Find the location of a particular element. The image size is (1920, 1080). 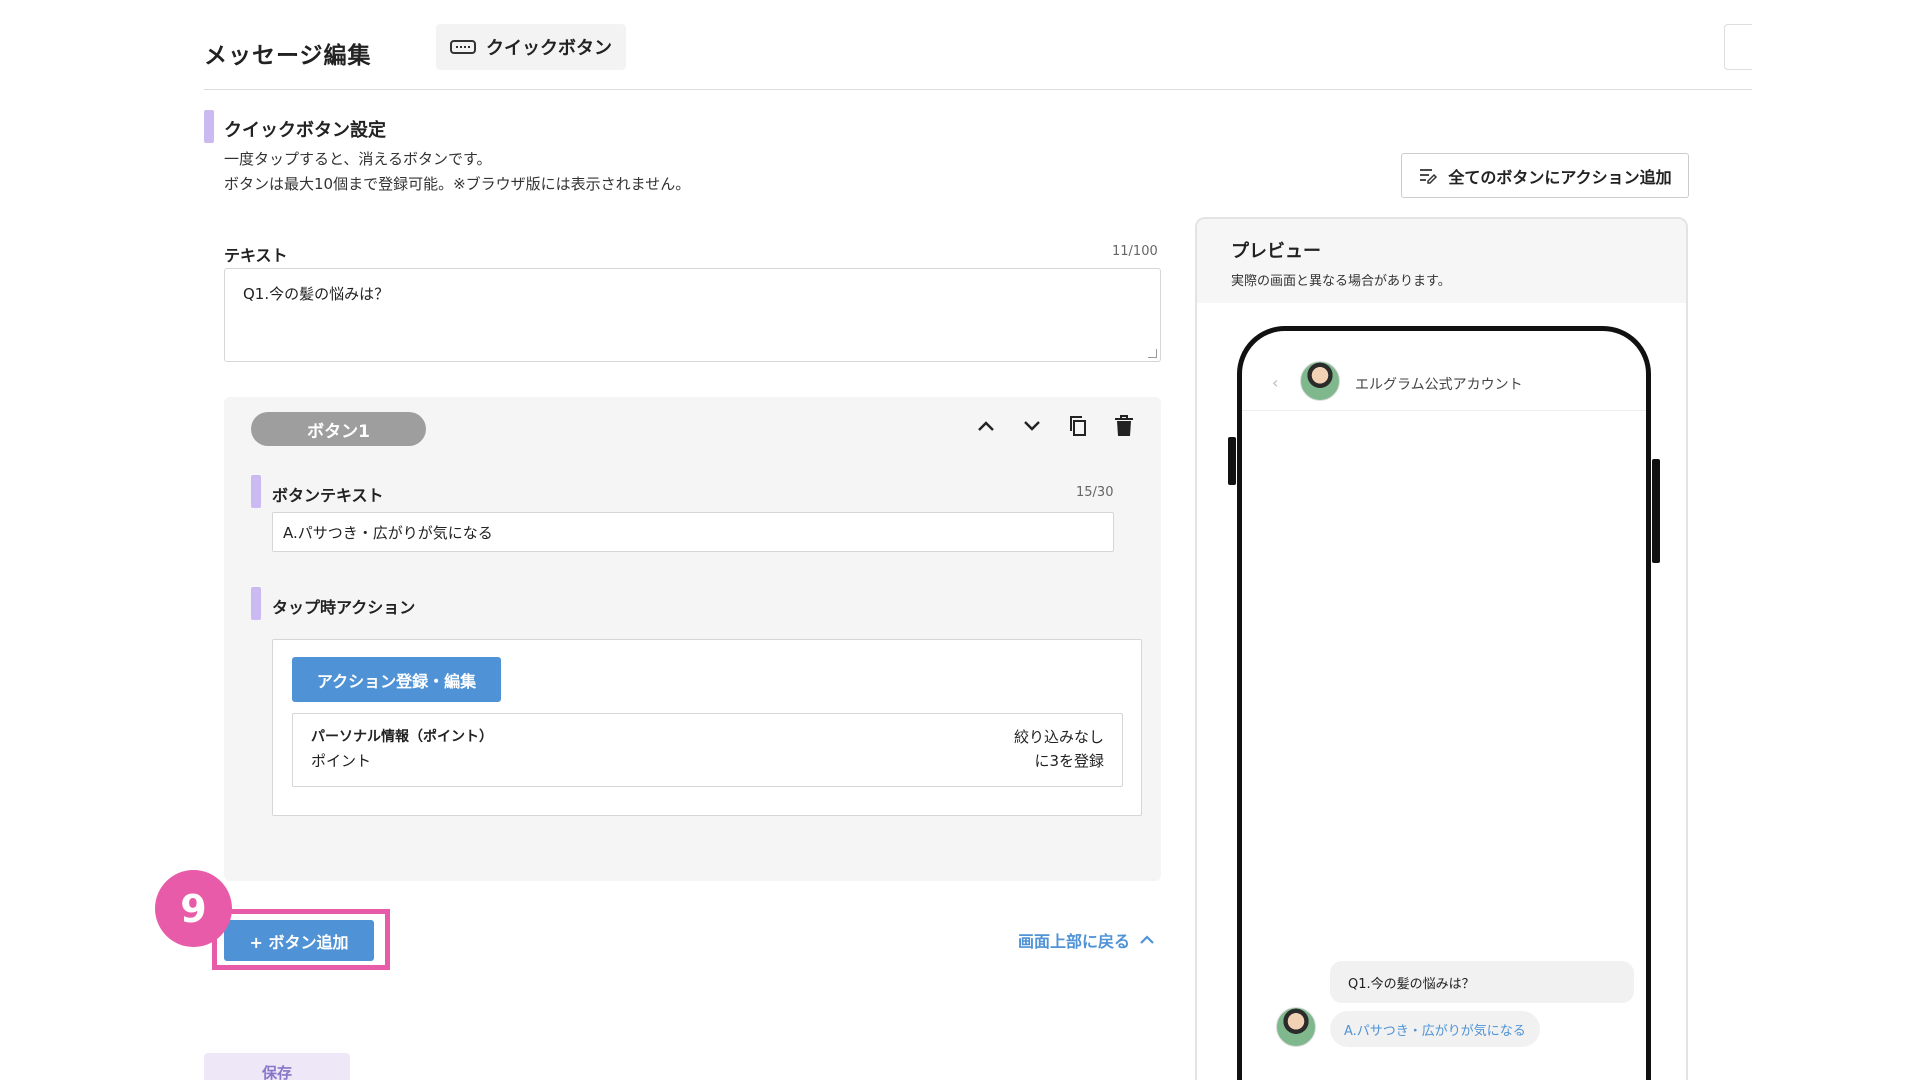

action-item-value: に3を登録 is located at coordinates (1069, 761).